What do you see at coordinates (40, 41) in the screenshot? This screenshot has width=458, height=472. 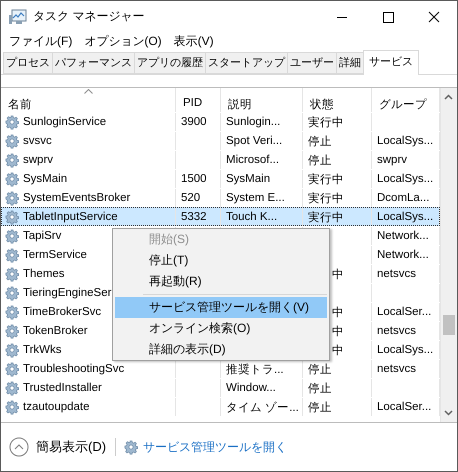 I see `menu-bar-item: ファイル(F)` at bounding box center [40, 41].